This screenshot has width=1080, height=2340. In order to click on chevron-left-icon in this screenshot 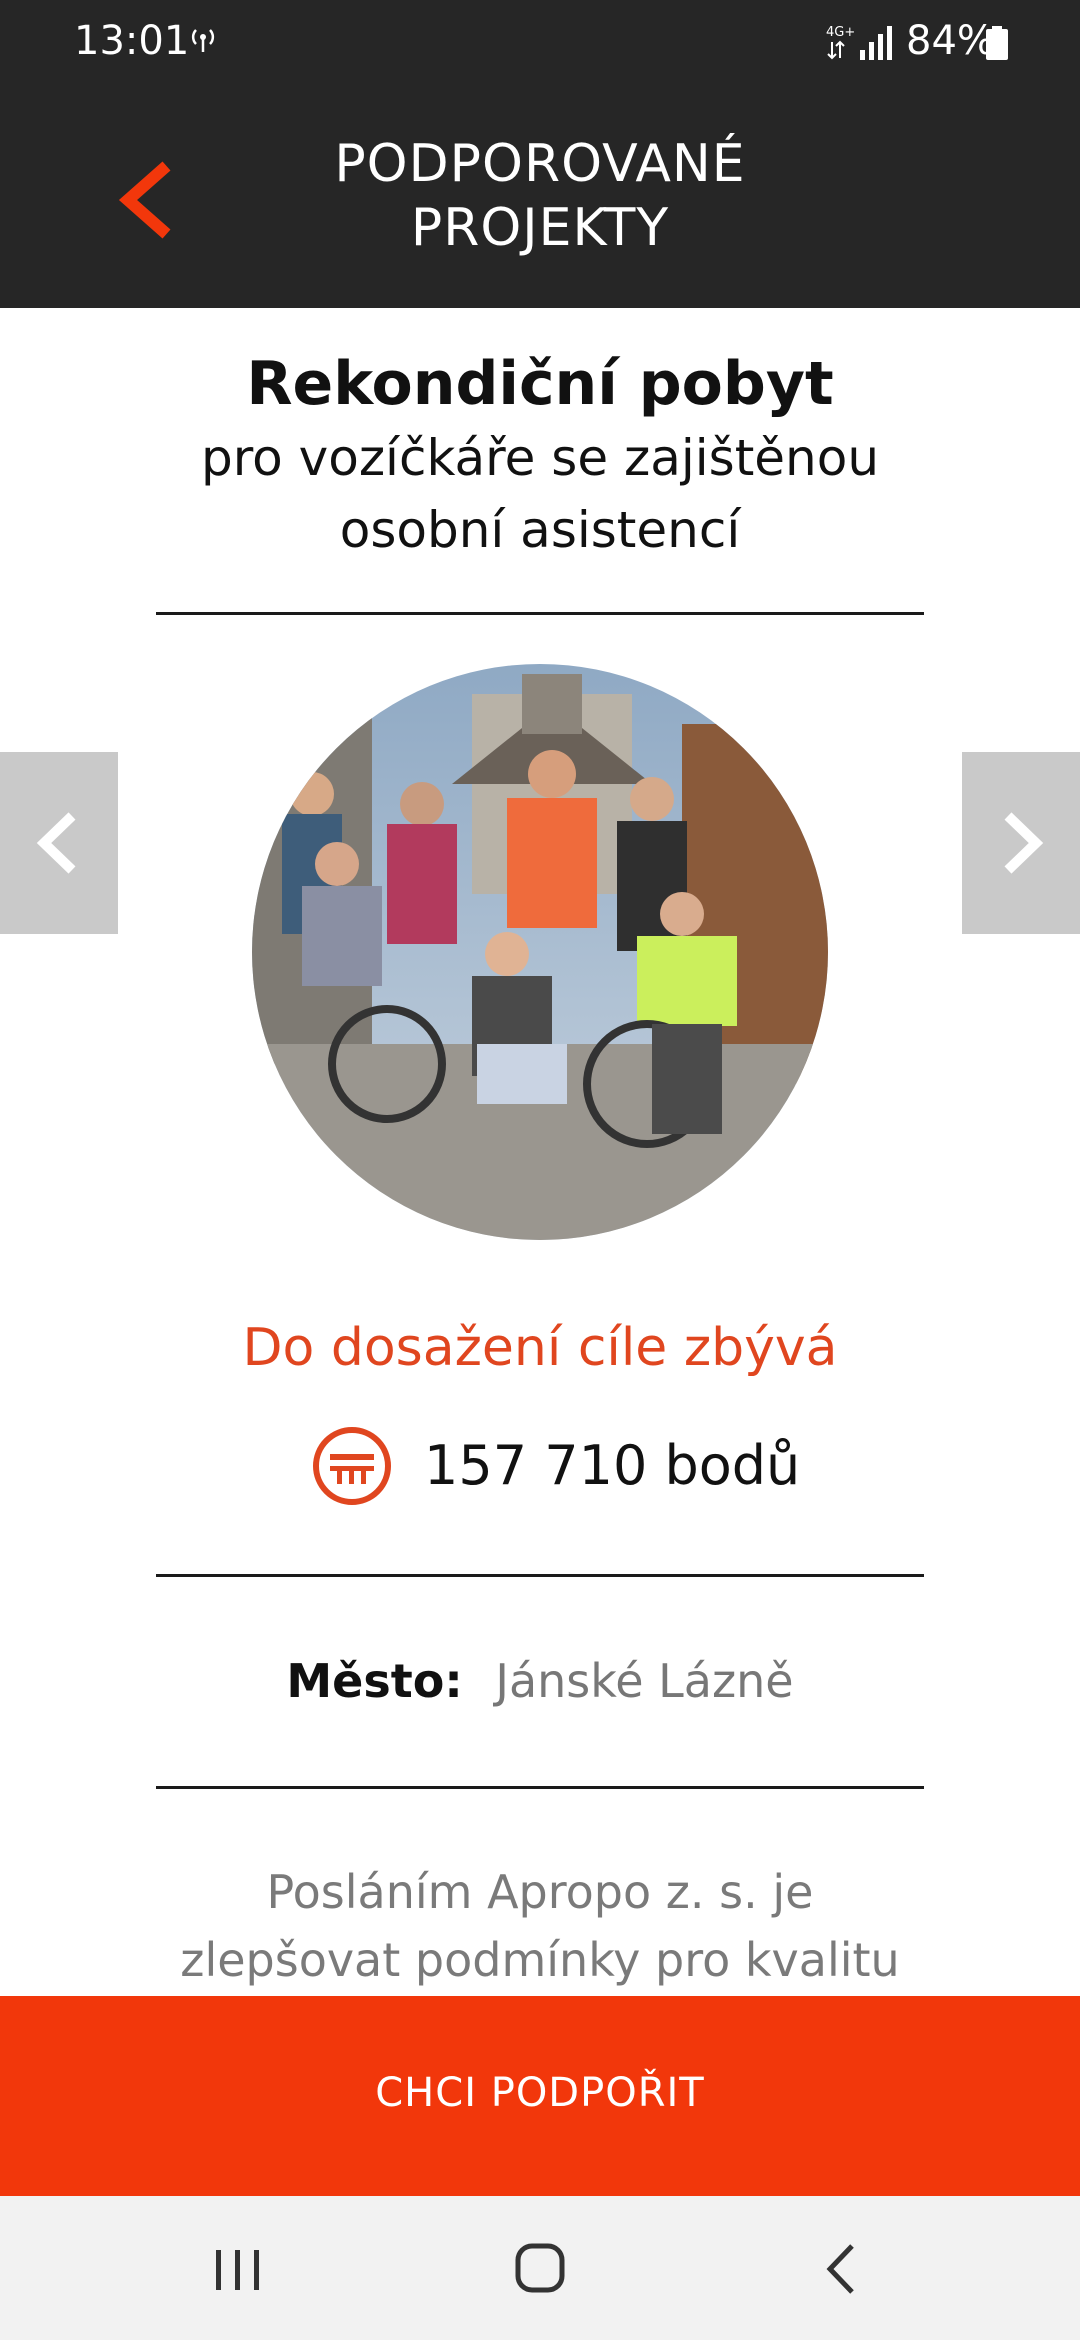, I will do `click(56, 843)`.